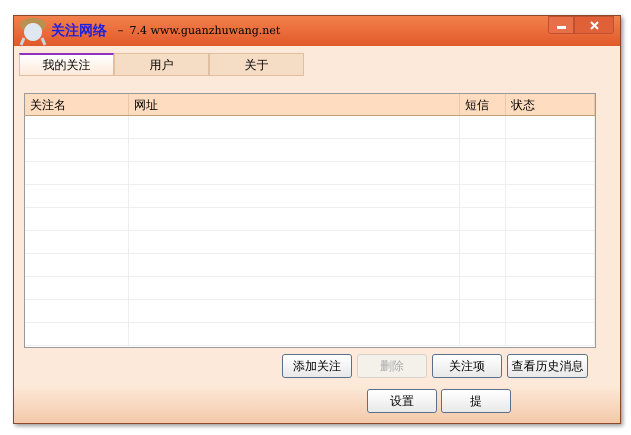 This screenshot has height=435, width=631. I want to click on action-button: 关注项, so click(467, 366).